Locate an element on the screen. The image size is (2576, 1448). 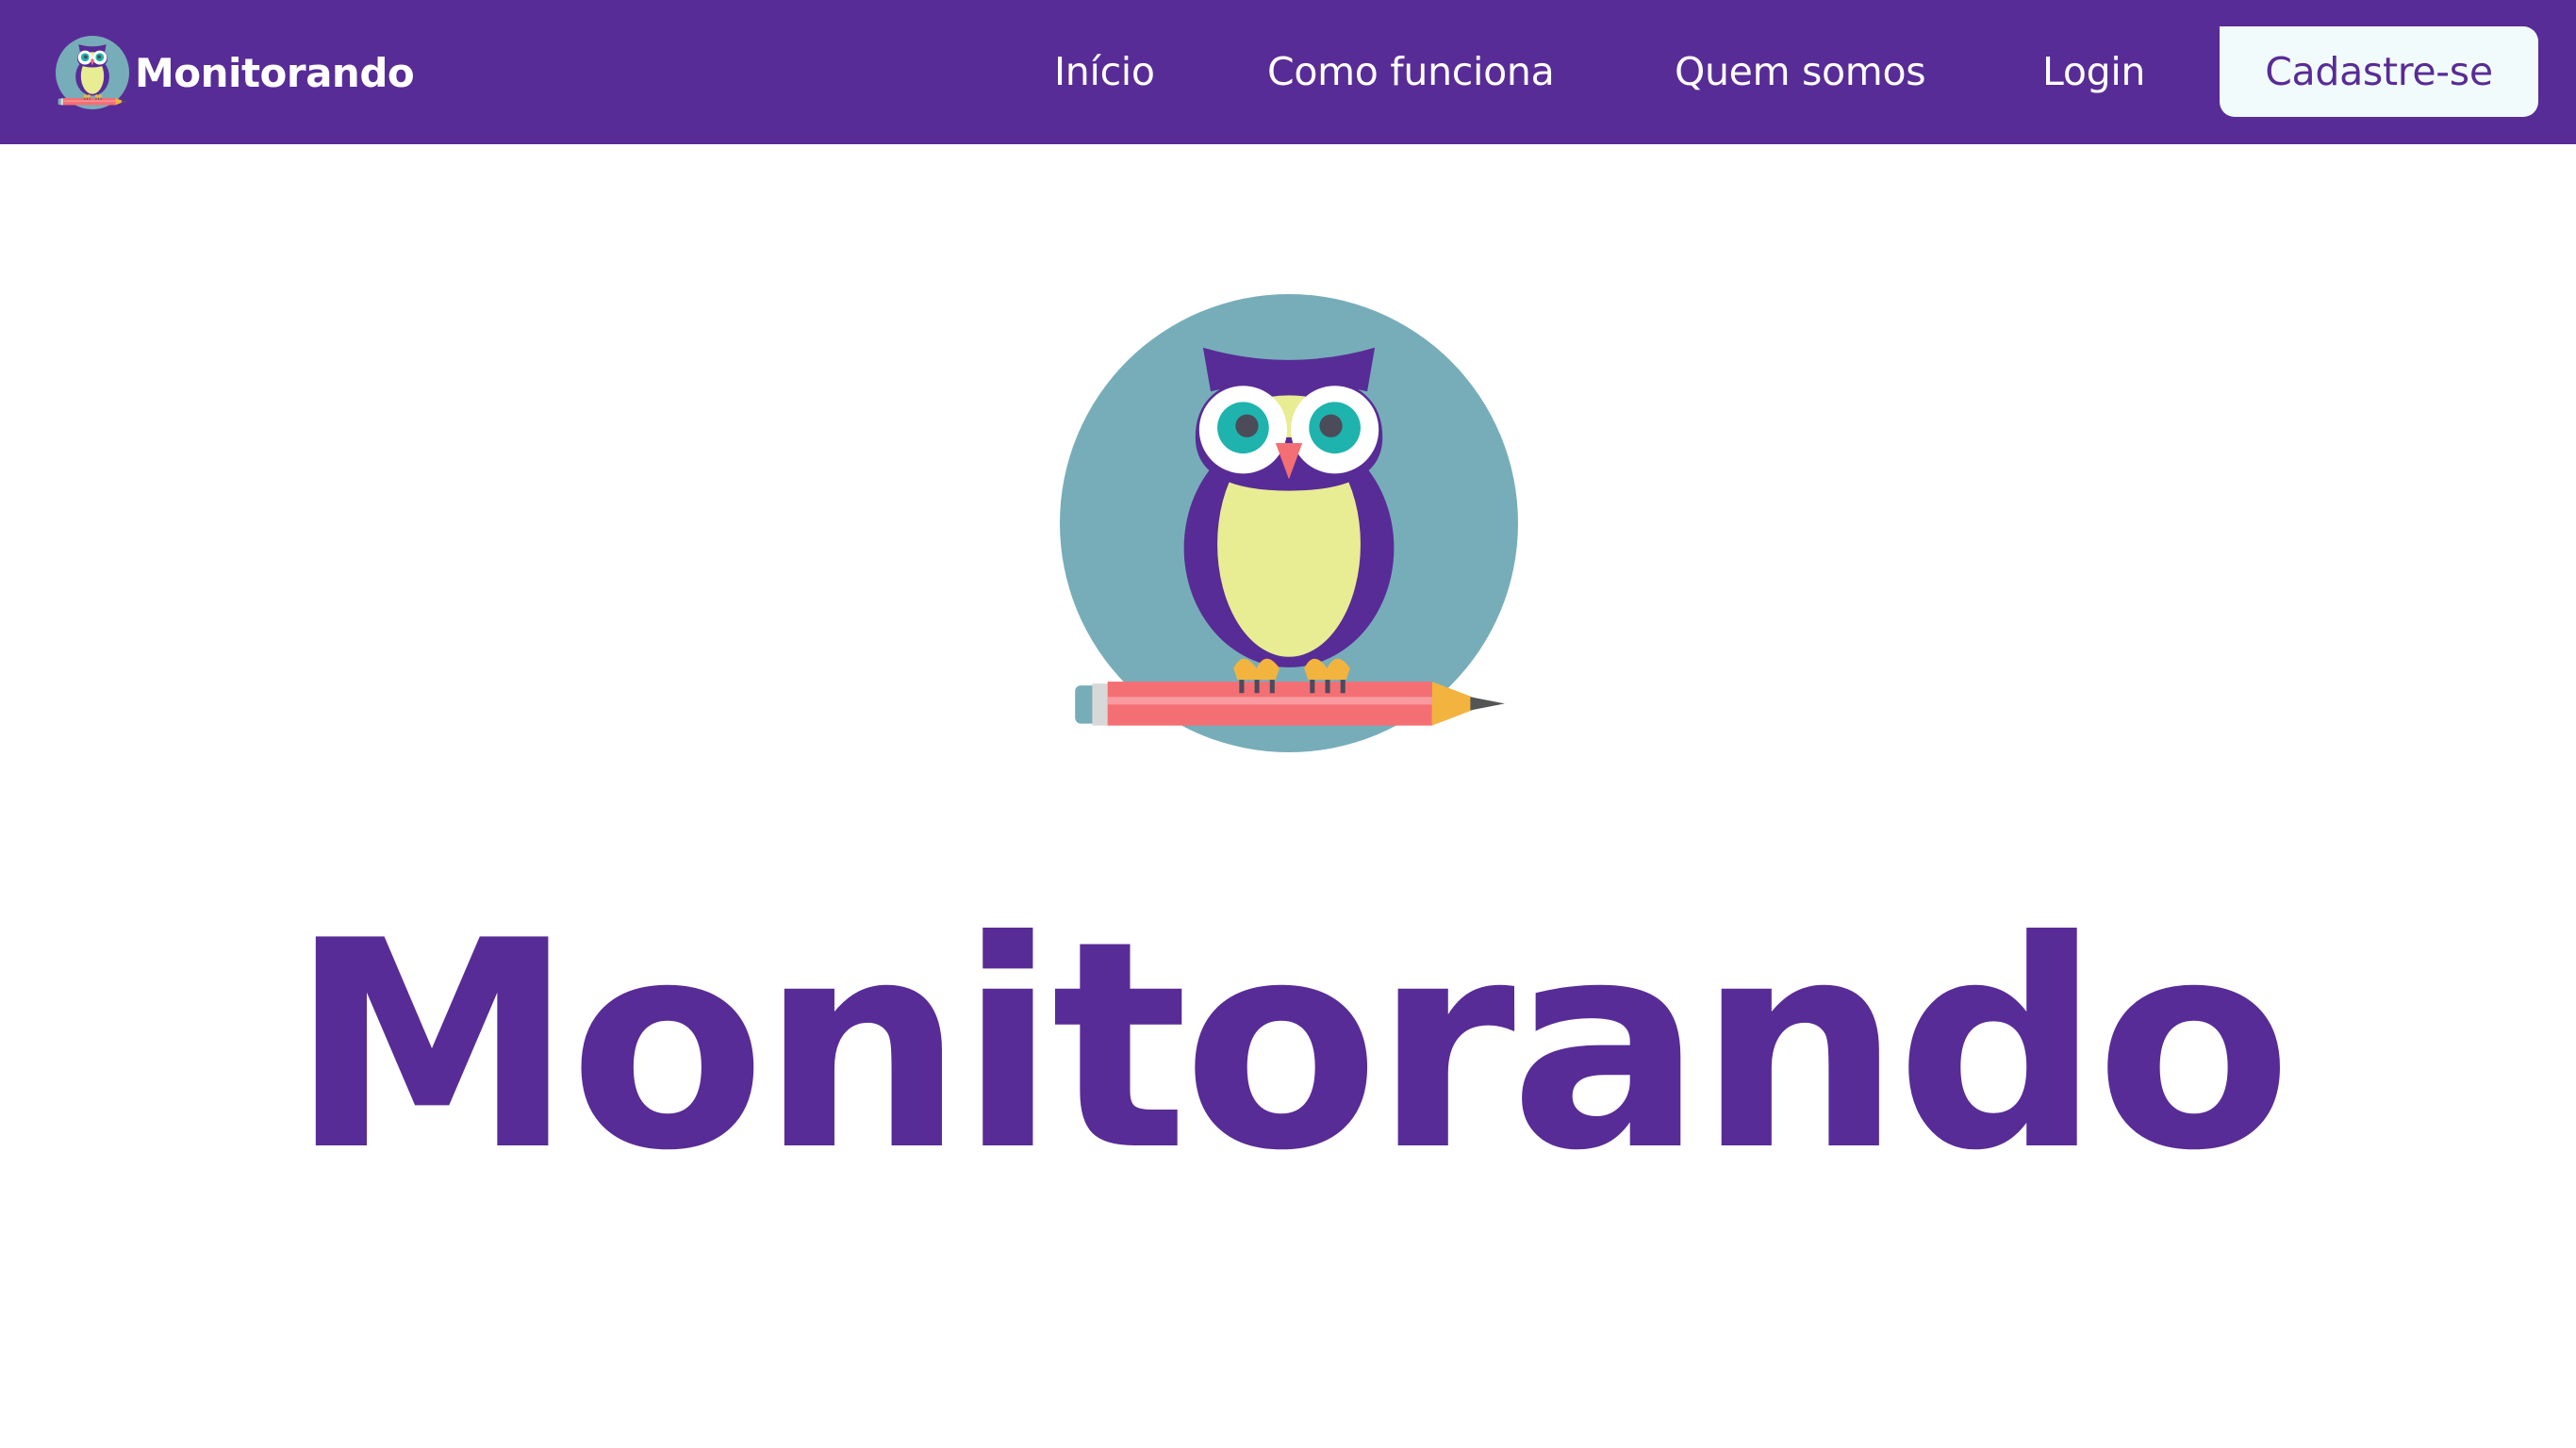
nav-link-login: Login is located at coordinates (2093, 71).